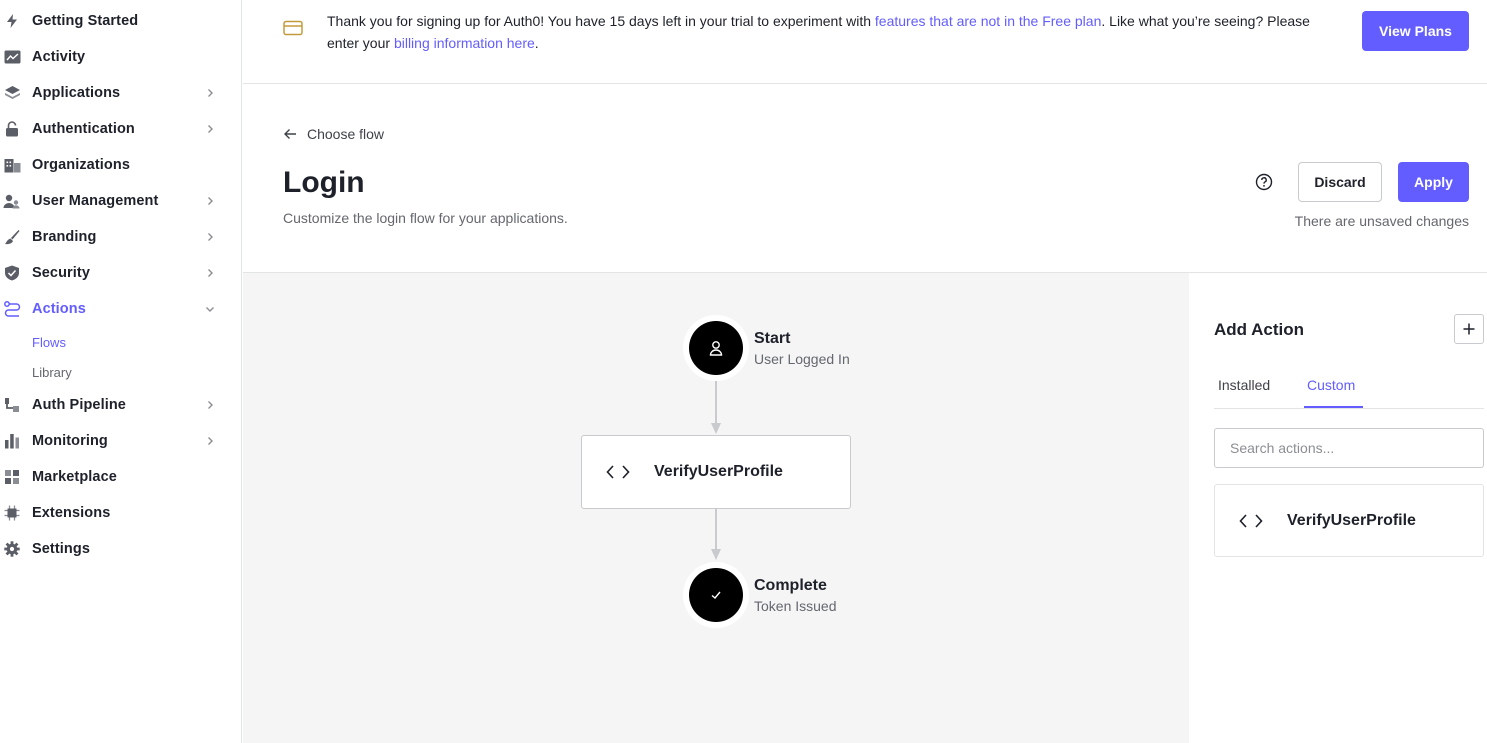 The image size is (1487, 743). Describe the element at coordinates (293, 28) in the screenshot. I see `credit-card-icon` at that location.